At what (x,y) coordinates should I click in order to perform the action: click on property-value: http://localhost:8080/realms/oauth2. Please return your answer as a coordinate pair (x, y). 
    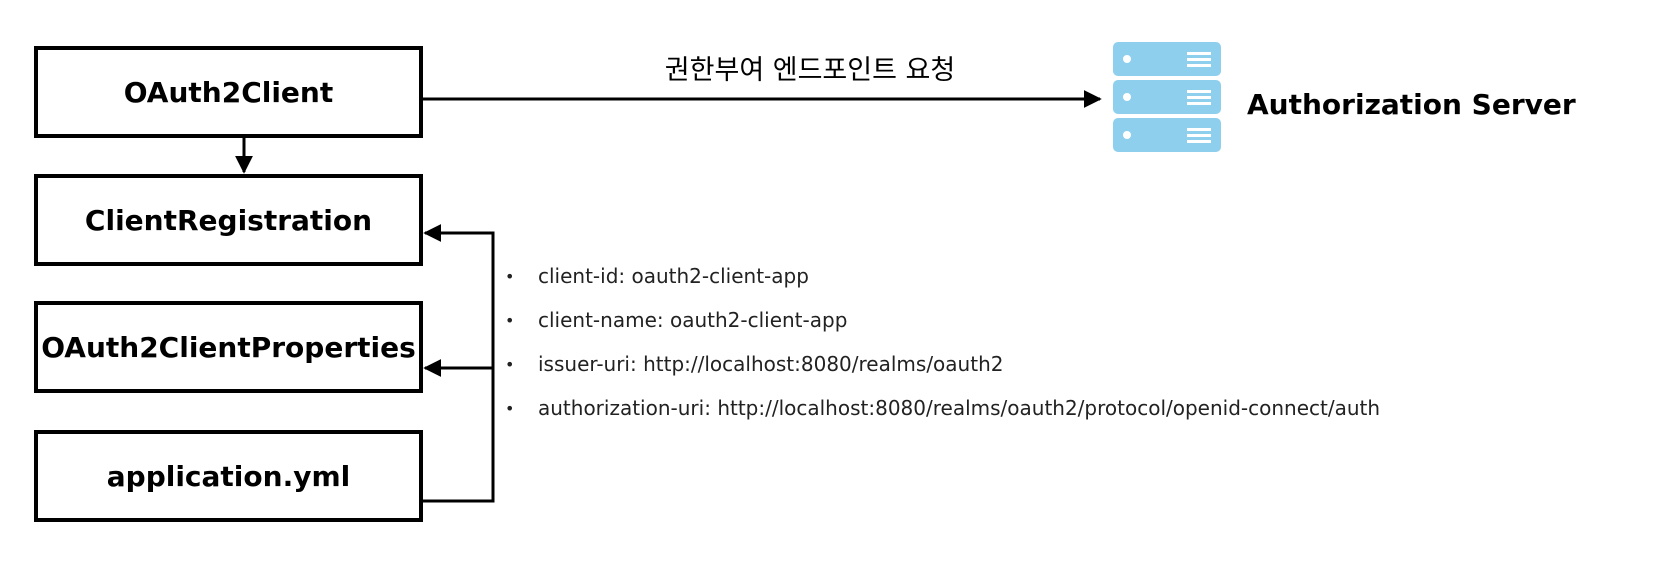
    Looking at the image, I should click on (823, 364).